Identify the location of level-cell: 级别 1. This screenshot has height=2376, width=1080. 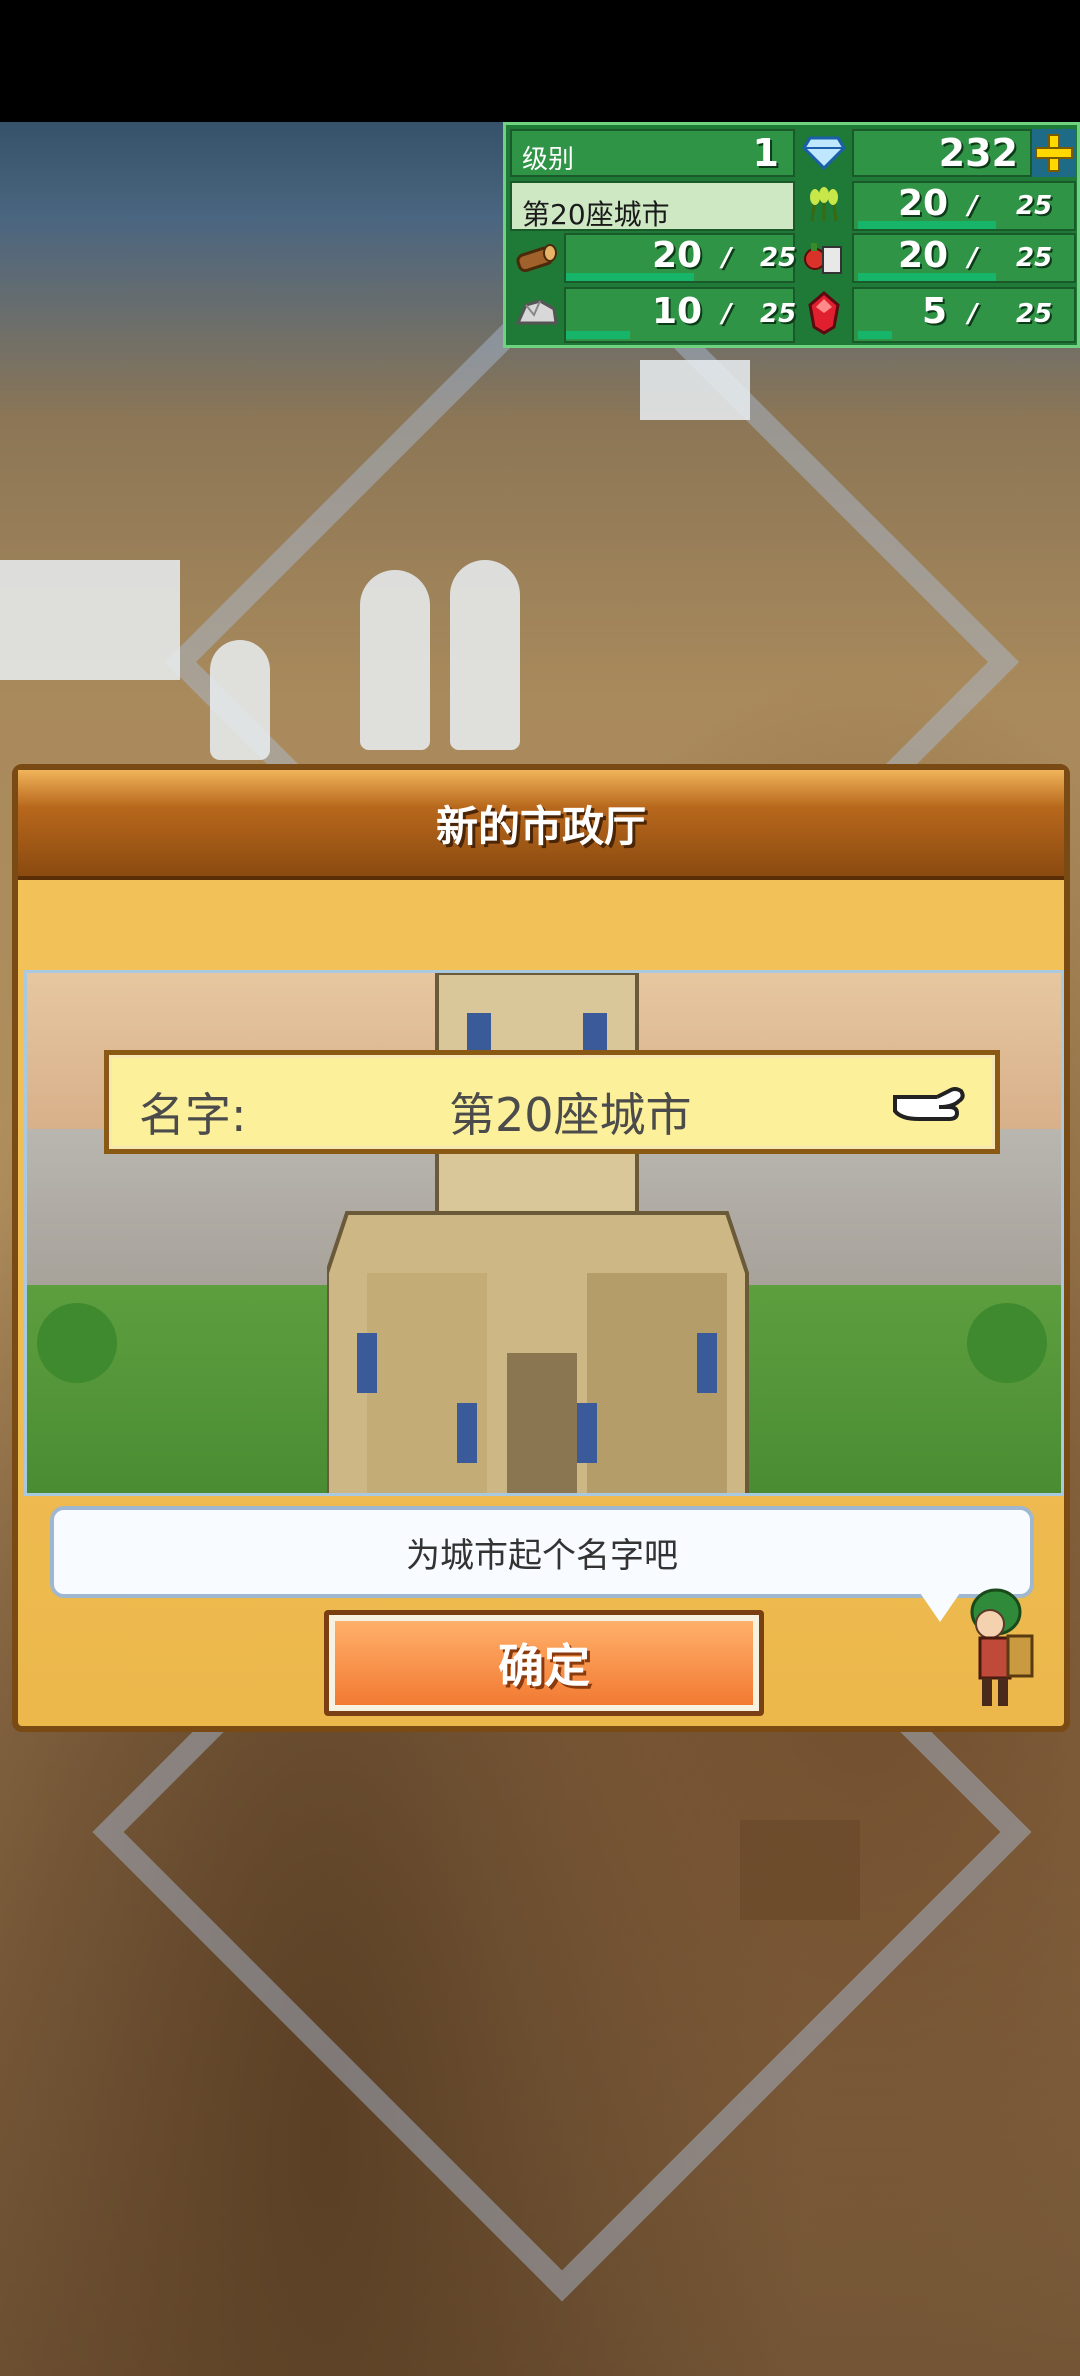
(652, 153).